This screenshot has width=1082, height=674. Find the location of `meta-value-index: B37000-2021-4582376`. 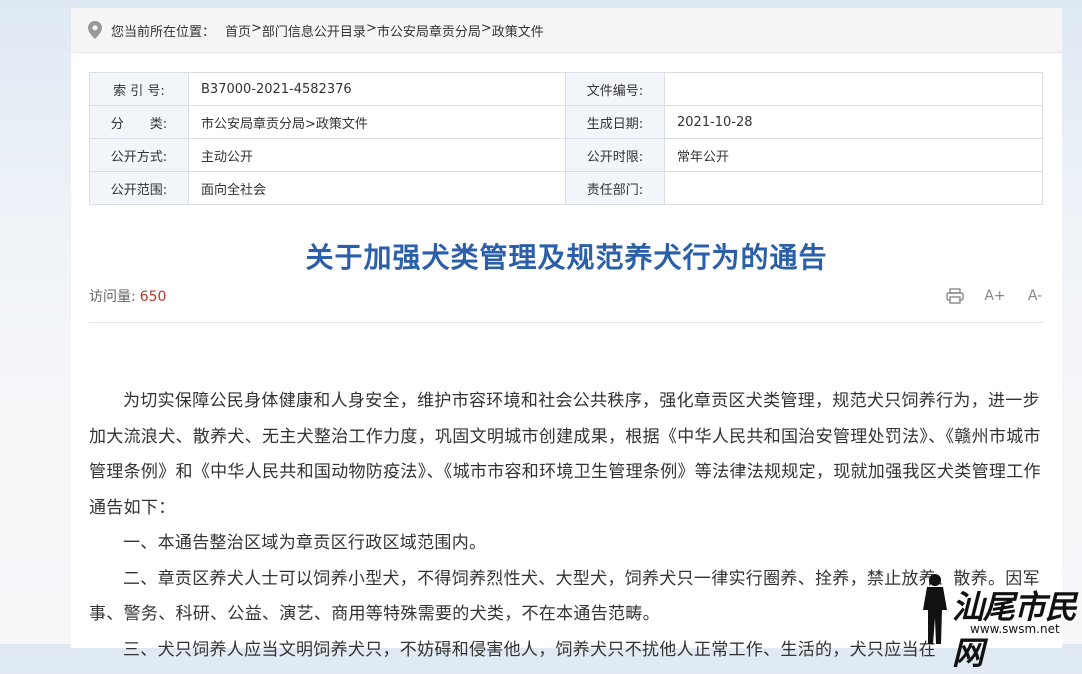

meta-value-index: B37000-2021-4582376 is located at coordinates (377, 89).